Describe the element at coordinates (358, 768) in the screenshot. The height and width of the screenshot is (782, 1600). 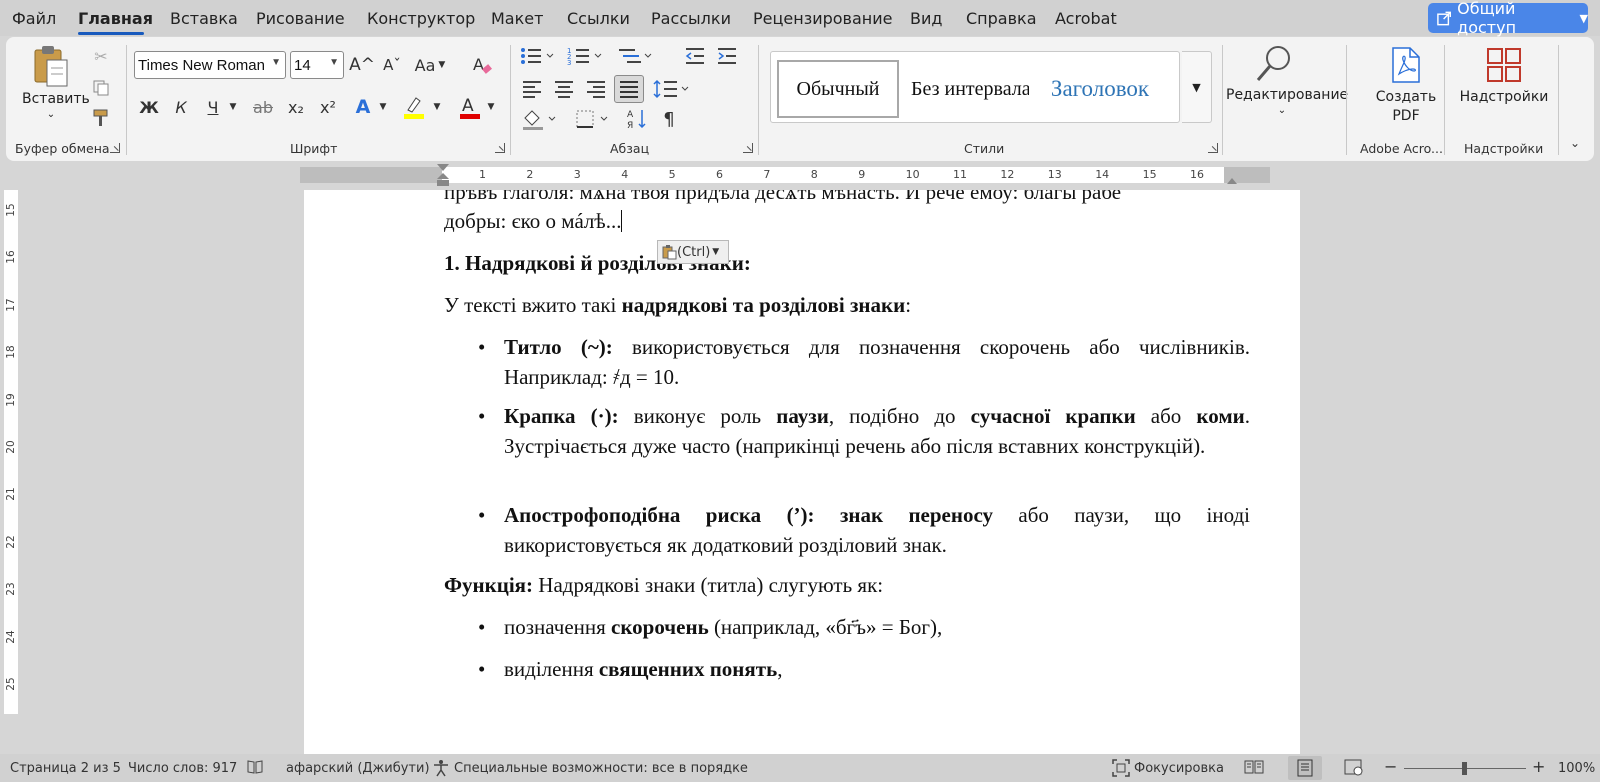
I see `language-indicator: афарский (Джибути)` at that location.